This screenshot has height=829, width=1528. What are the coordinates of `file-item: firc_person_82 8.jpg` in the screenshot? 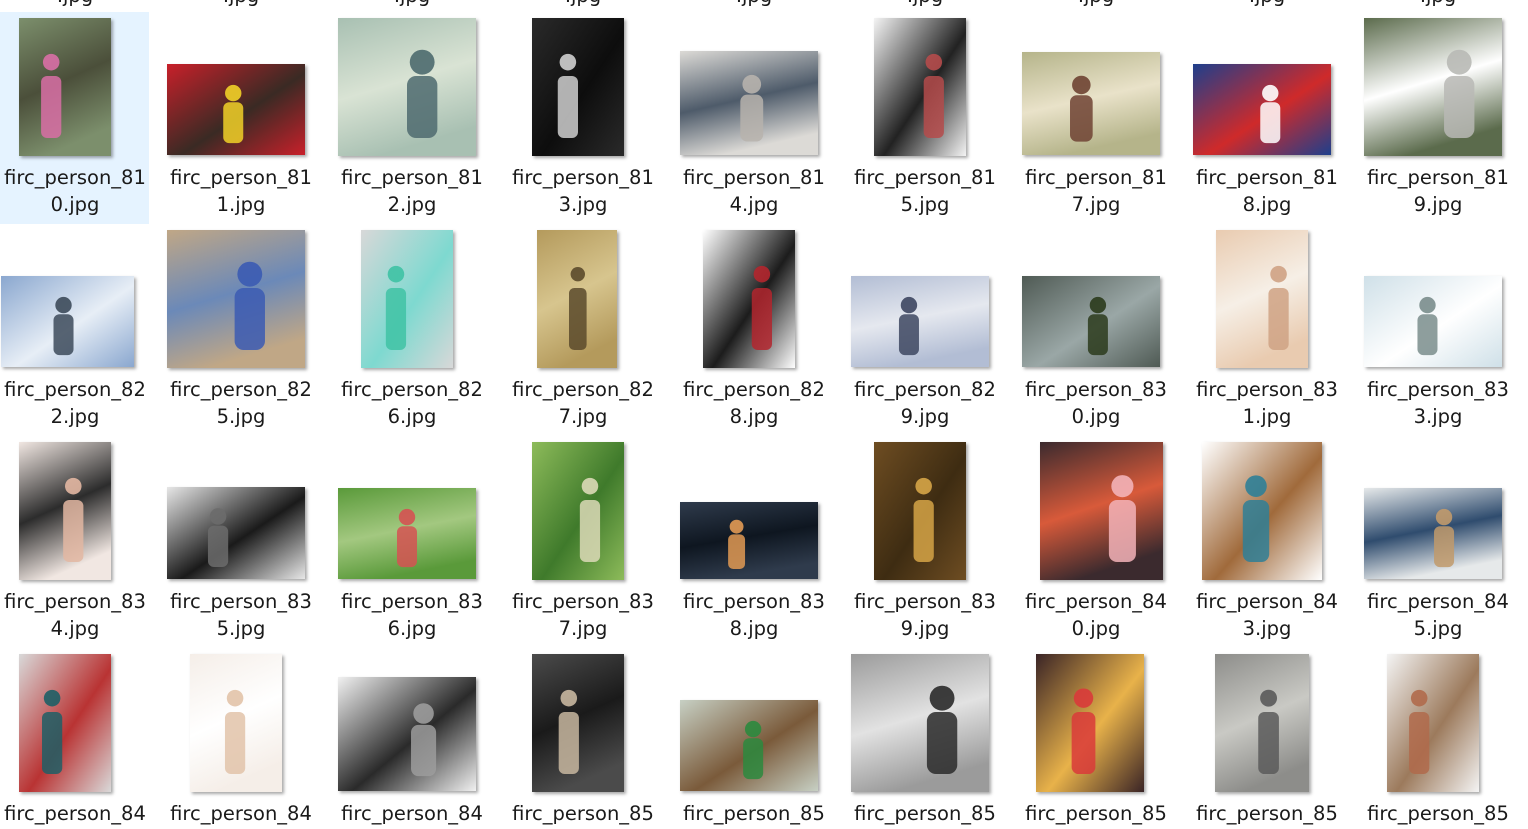 It's located at (753, 330).